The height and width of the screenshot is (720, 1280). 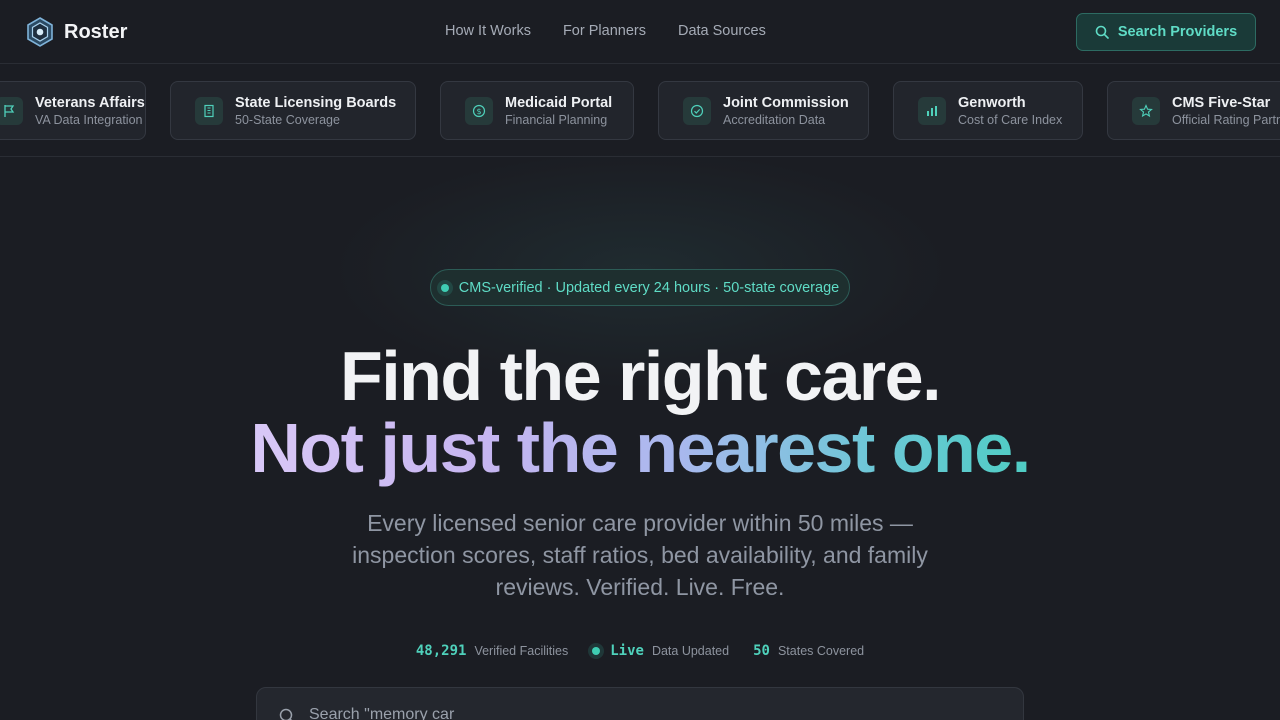 What do you see at coordinates (774, 119) in the screenshot?
I see `partner-subtitle: Accreditation Data` at bounding box center [774, 119].